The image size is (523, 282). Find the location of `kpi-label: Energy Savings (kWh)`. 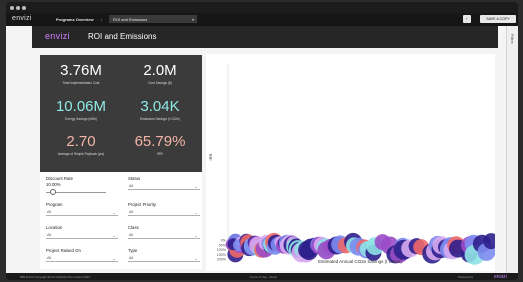

kpi-label: Energy Savings (kWh) is located at coordinates (81, 119).